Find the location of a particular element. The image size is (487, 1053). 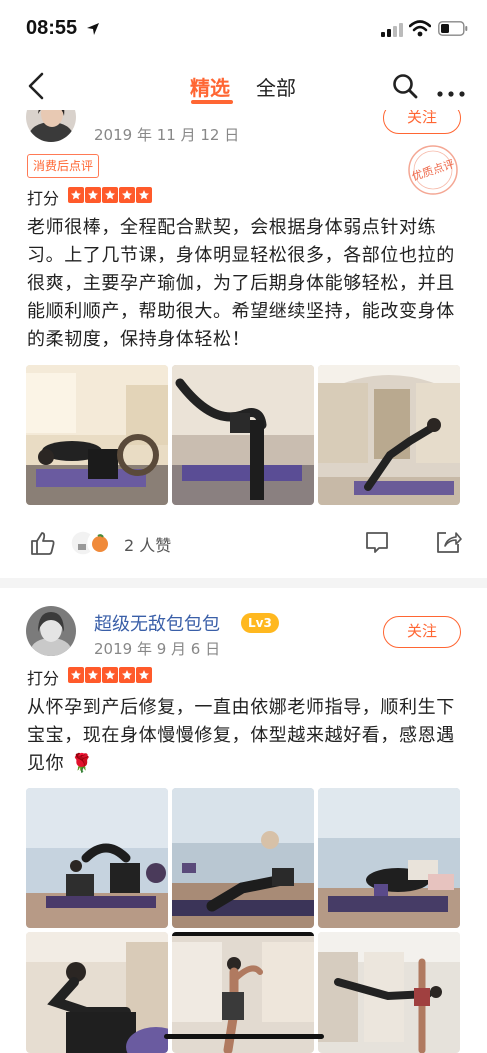

top-nav-bar: 精选 全部 is located at coordinates (243, 85).